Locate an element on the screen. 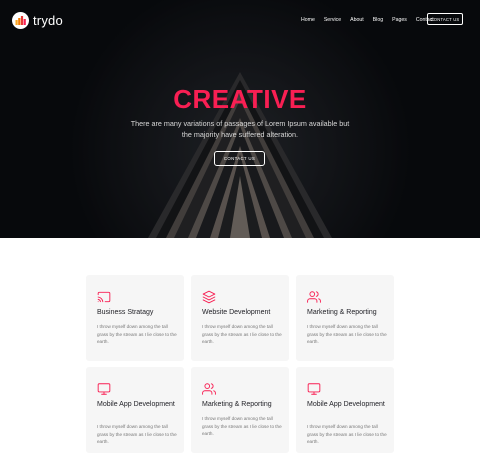 The image size is (480, 470). brand-name: trydo is located at coordinates (48, 20).